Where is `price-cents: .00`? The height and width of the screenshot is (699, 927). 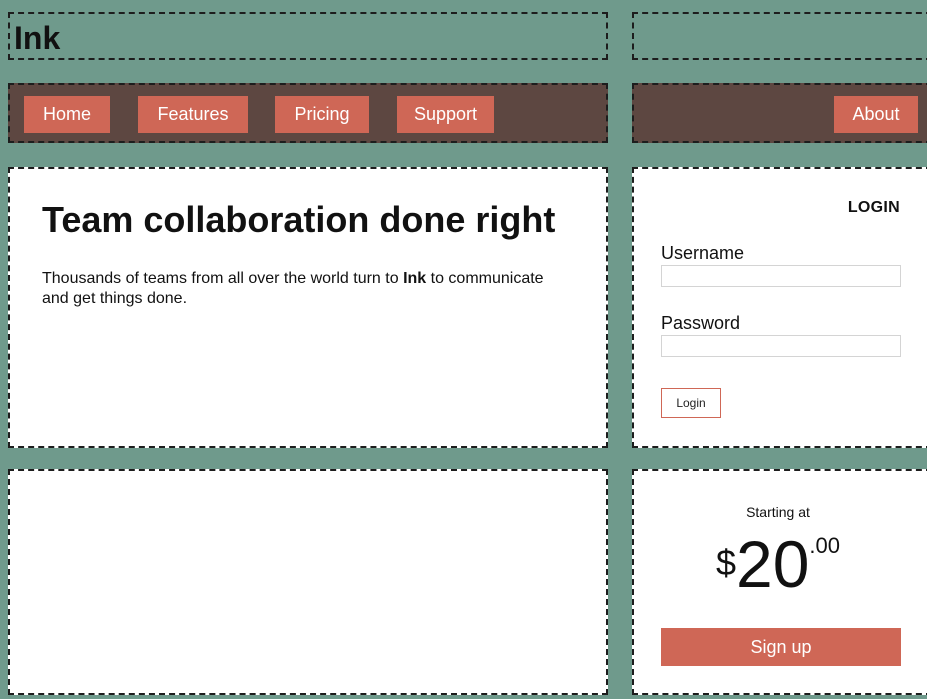 price-cents: .00 is located at coordinates (825, 545).